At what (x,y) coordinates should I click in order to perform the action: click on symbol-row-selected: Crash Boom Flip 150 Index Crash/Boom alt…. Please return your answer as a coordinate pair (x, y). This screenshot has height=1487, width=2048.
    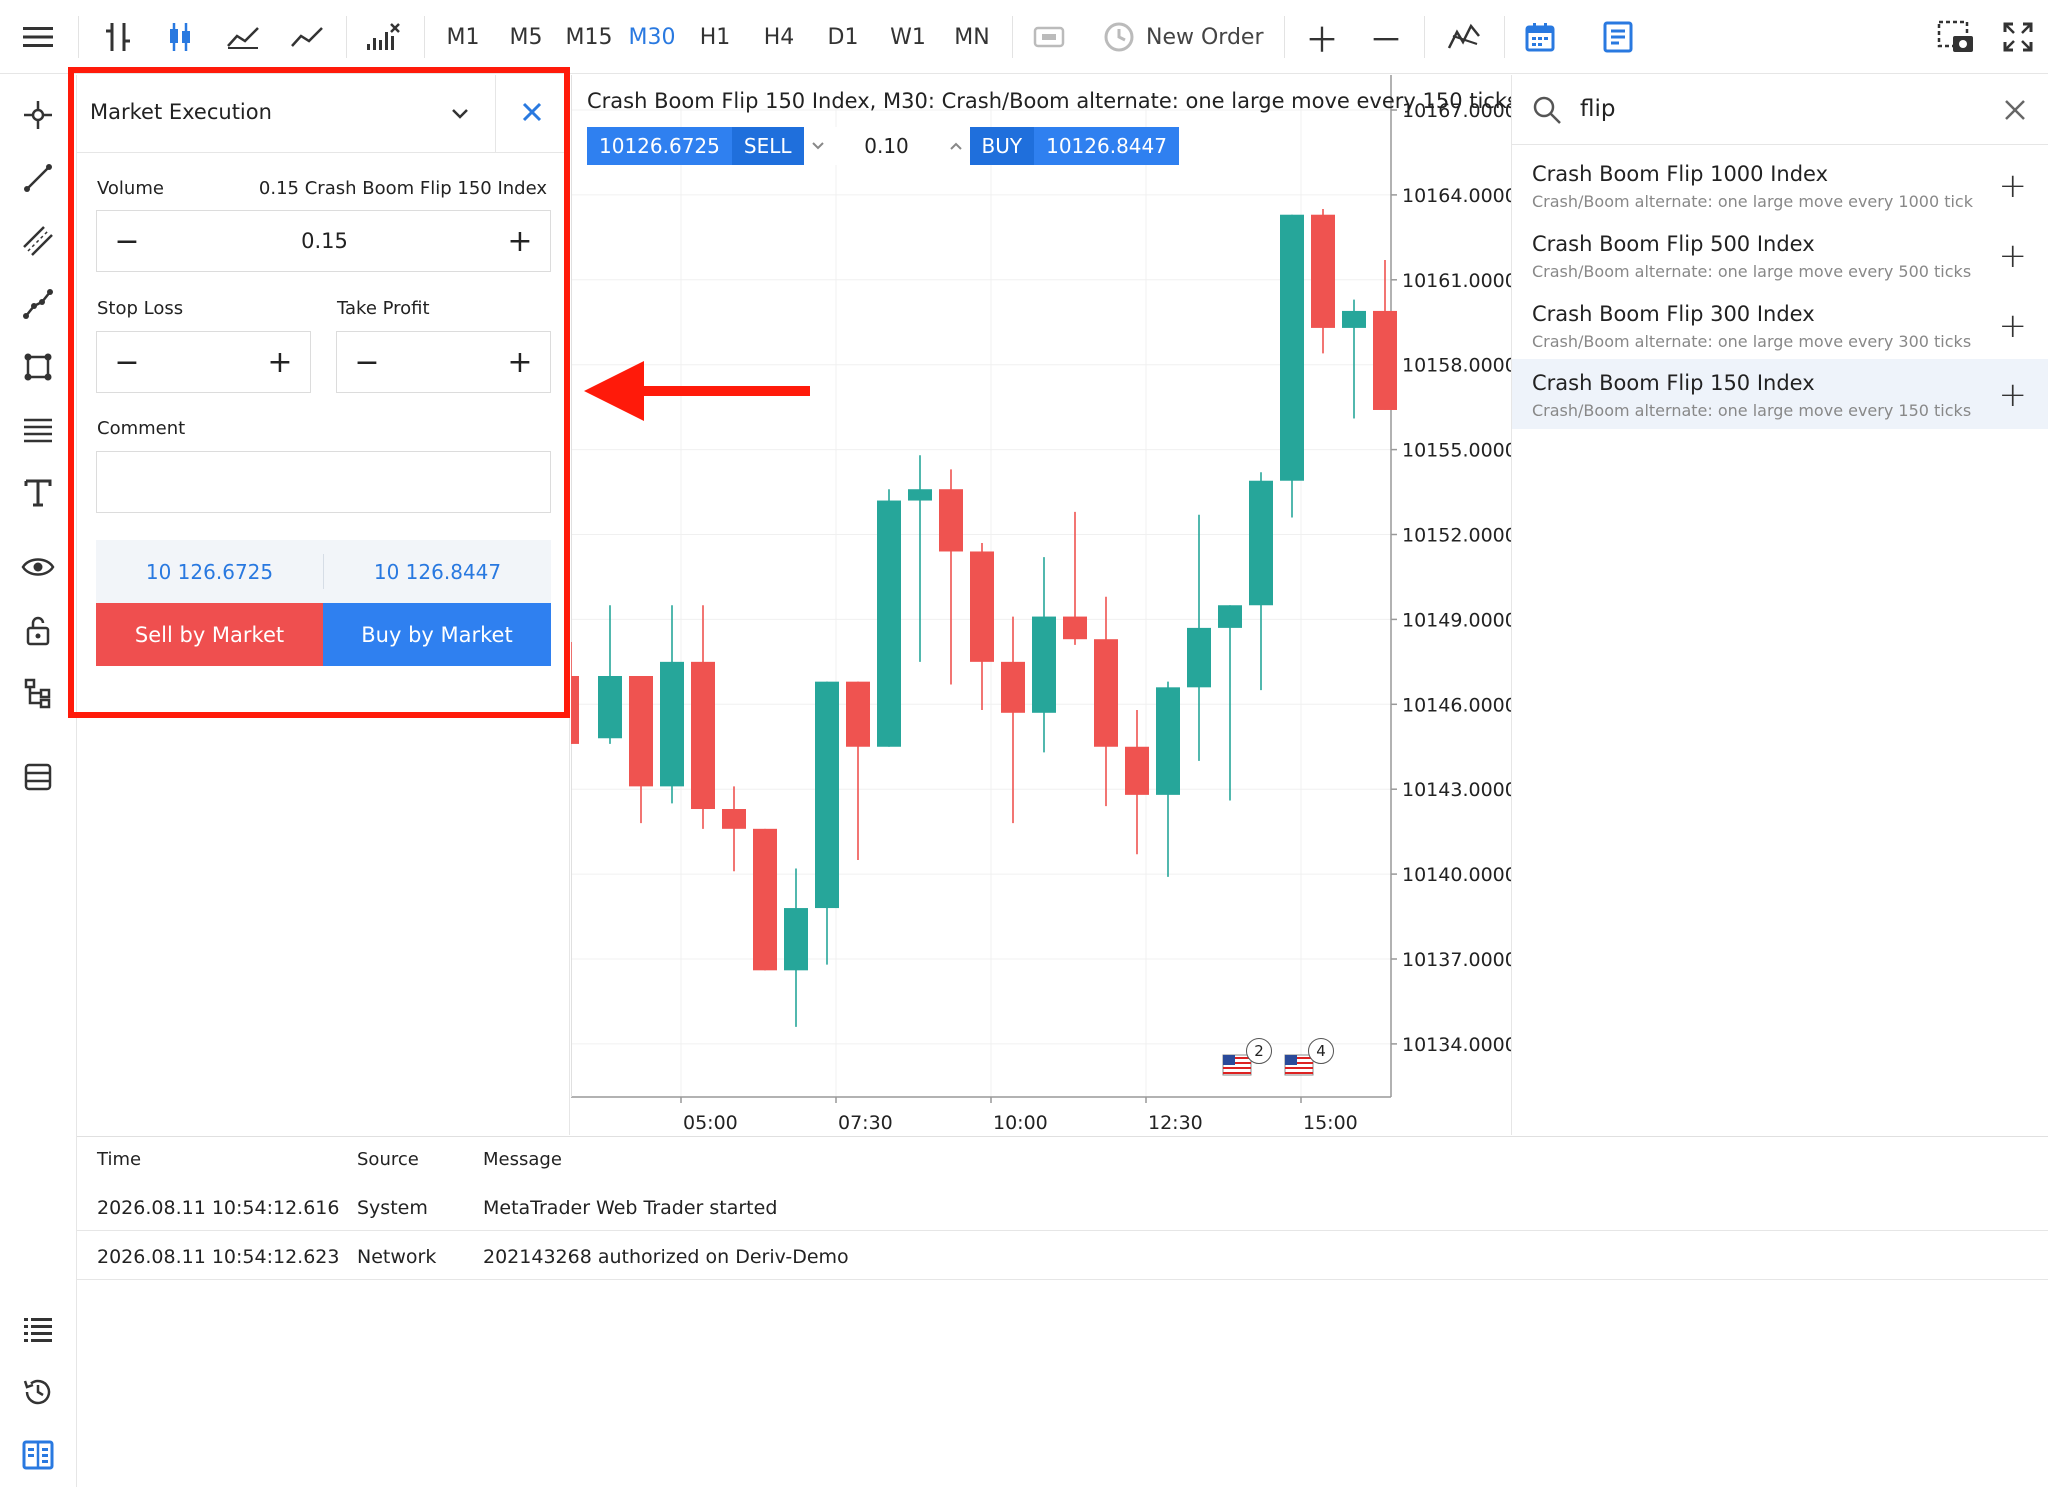
    Looking at the image, I should click on (1780, 394).